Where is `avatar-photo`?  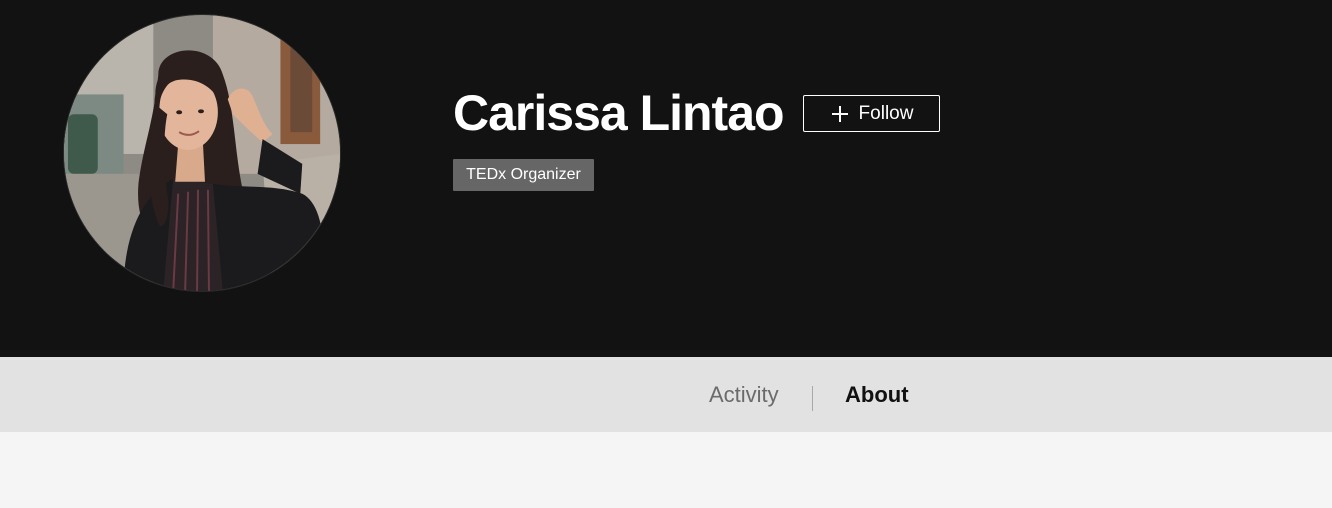 avatar-photo is located at coordinates (202, 153).